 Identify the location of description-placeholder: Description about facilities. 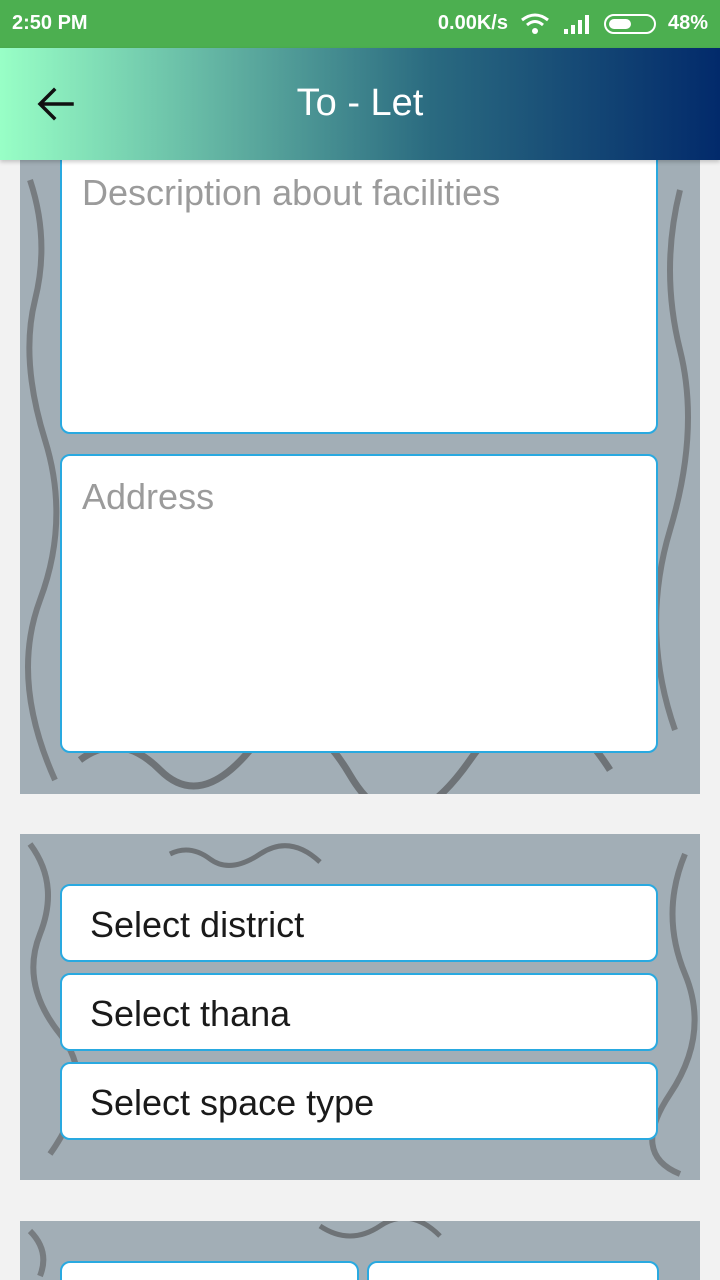
(291, 192).